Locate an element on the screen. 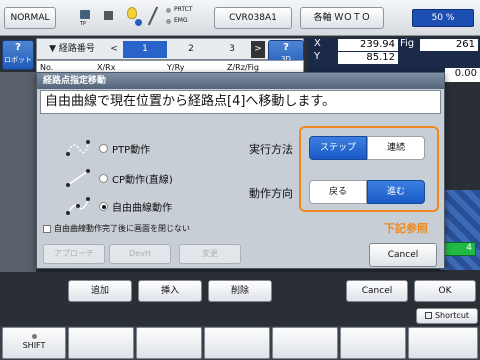  shortcut-label: Shortcut is located at coordinates (452, 315).